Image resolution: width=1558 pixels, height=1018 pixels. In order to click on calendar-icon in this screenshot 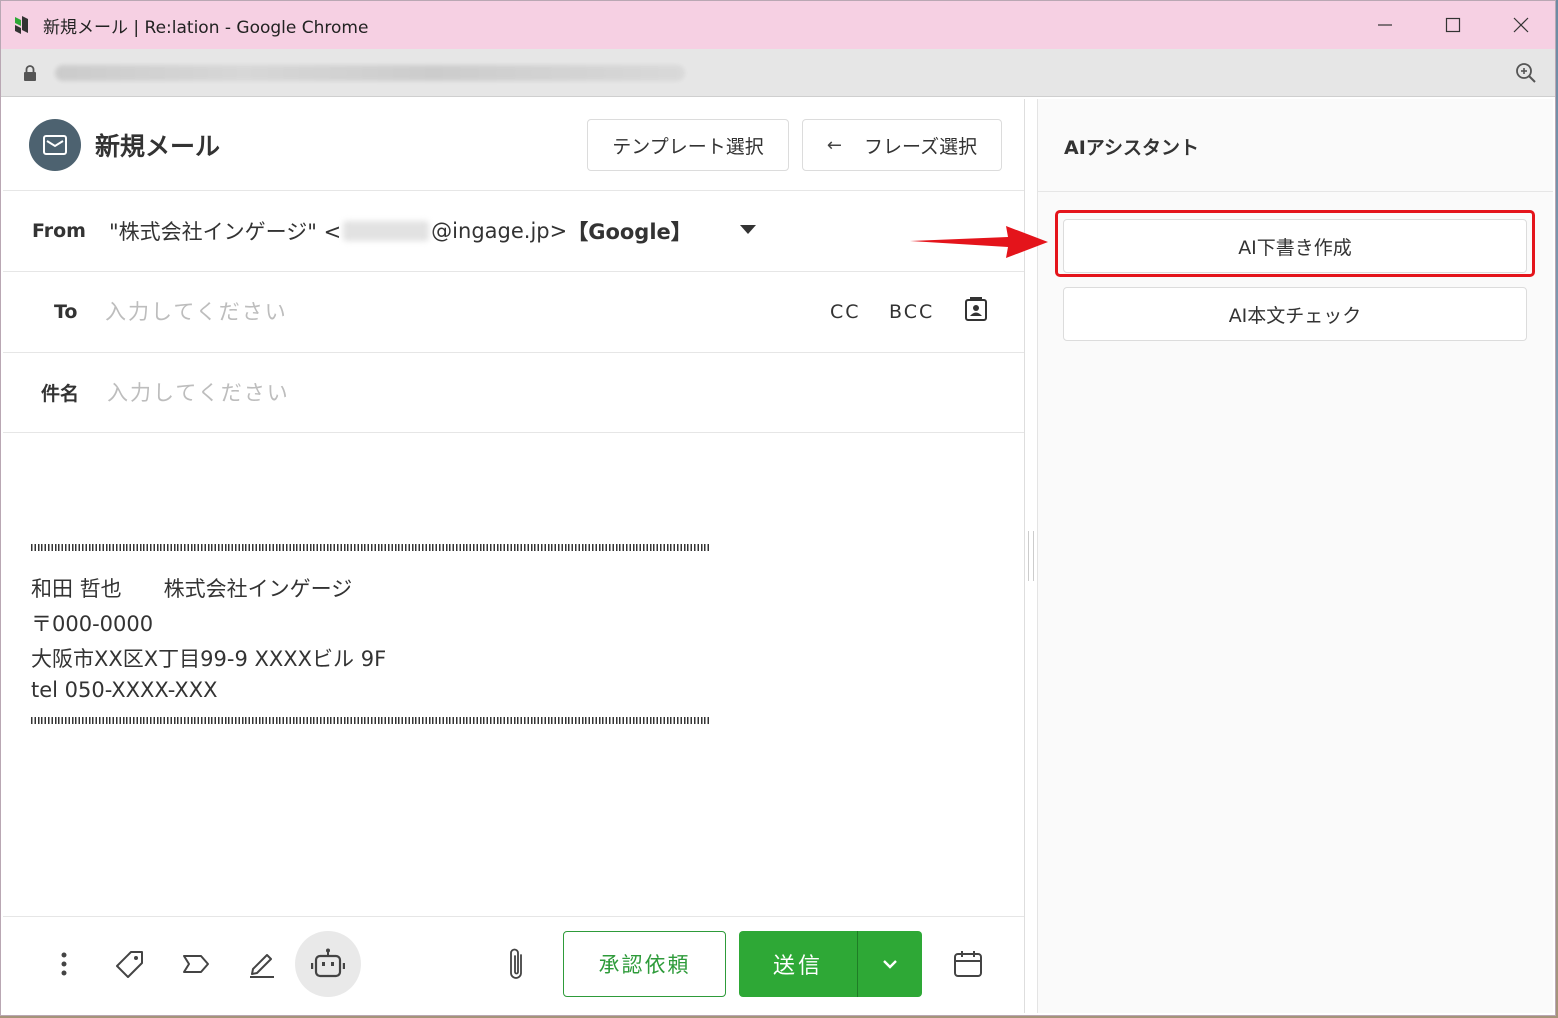, I will do `click(968, 964)`.